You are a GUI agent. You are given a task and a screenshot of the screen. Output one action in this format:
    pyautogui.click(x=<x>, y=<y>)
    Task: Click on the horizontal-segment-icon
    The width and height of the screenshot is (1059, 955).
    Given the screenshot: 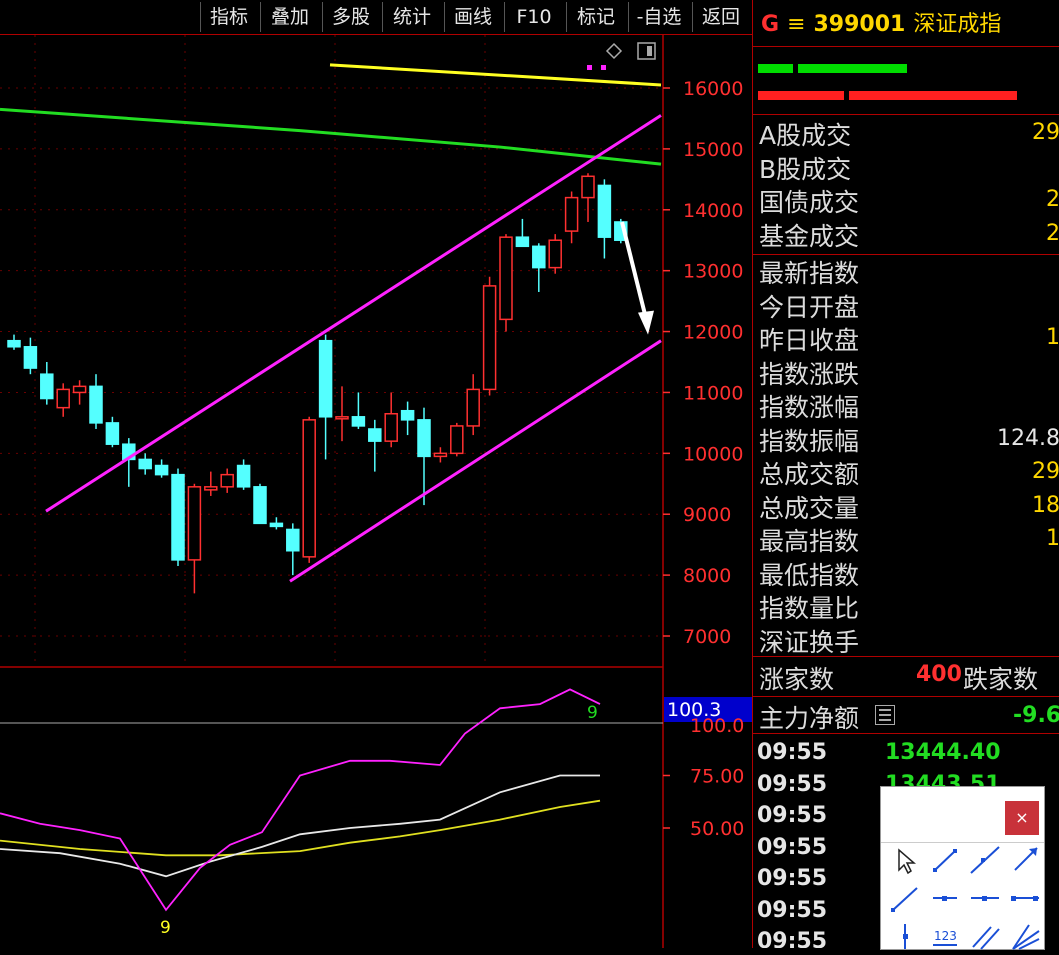 What is the action you would take?
    pyautogui.click(x=945, y=898)
    